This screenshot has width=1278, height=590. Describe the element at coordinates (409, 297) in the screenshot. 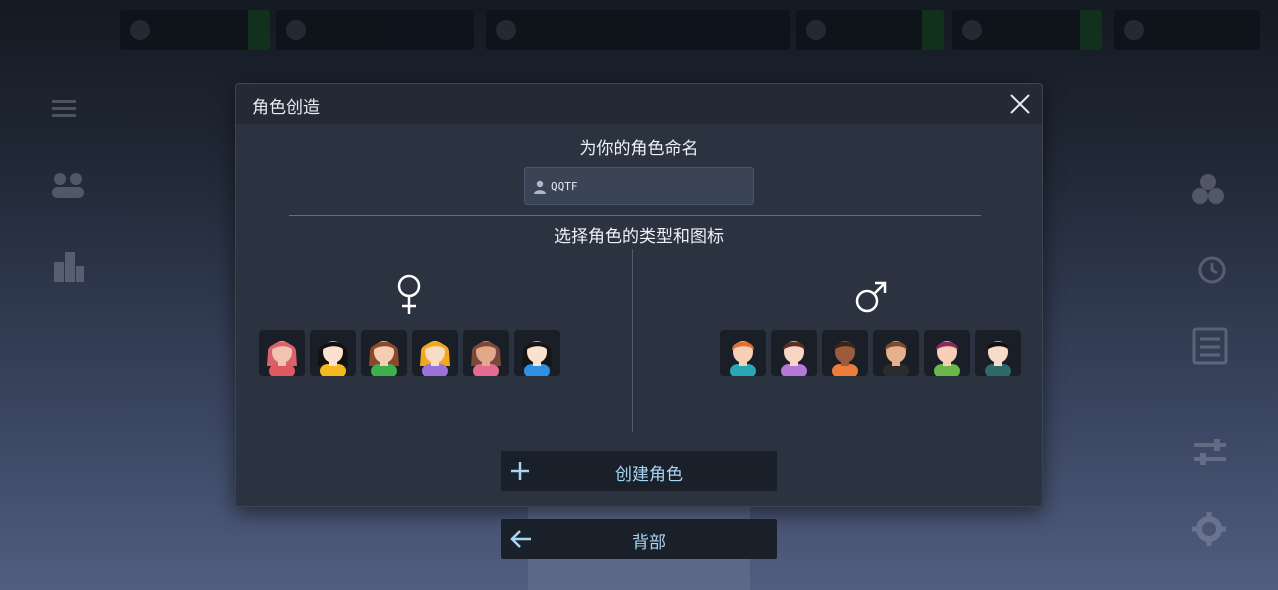

I see `female-icon` at that location.